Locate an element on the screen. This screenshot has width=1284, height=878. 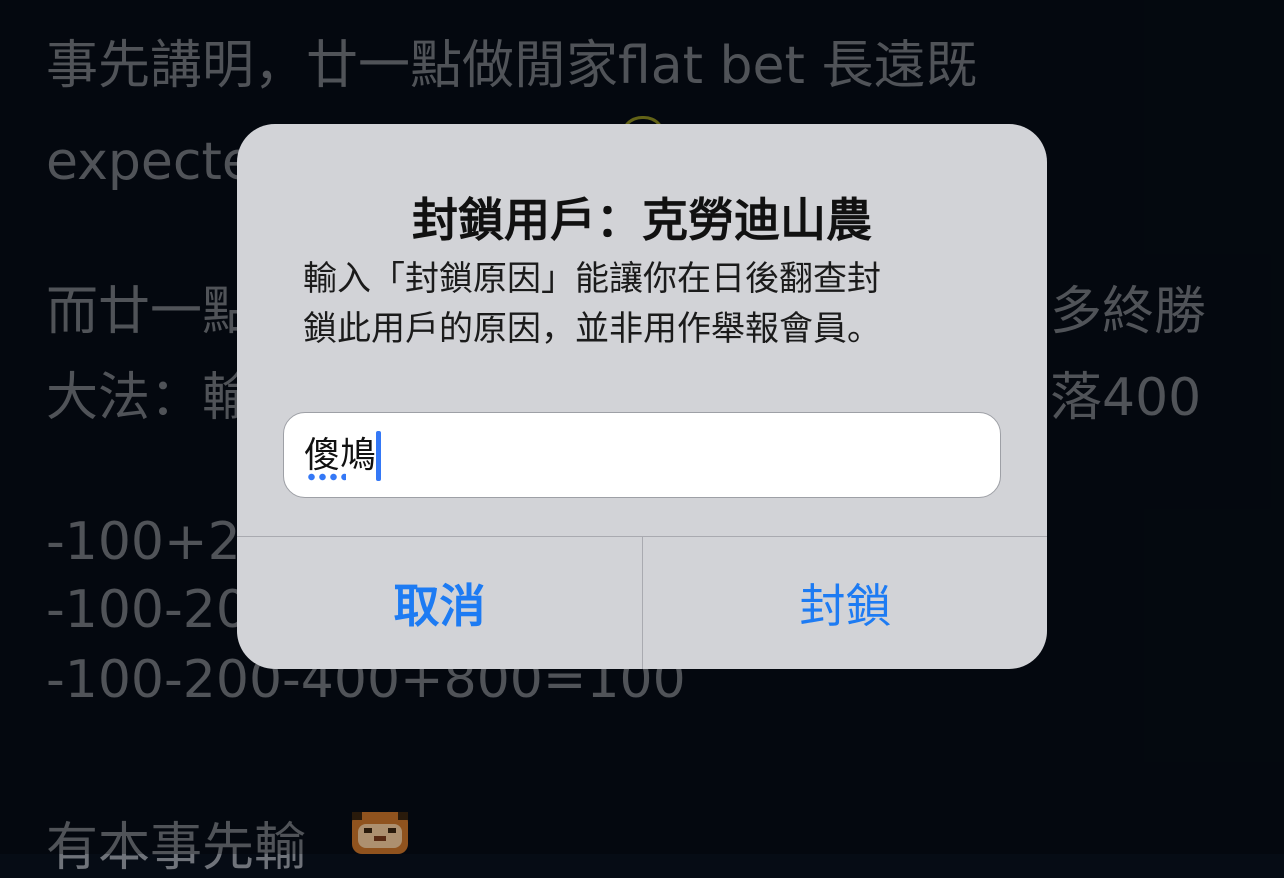
dialog-message-line-1: 輸入「封鎖原因」能讓你在日後翻查封 is located at coordinates (592, 279).